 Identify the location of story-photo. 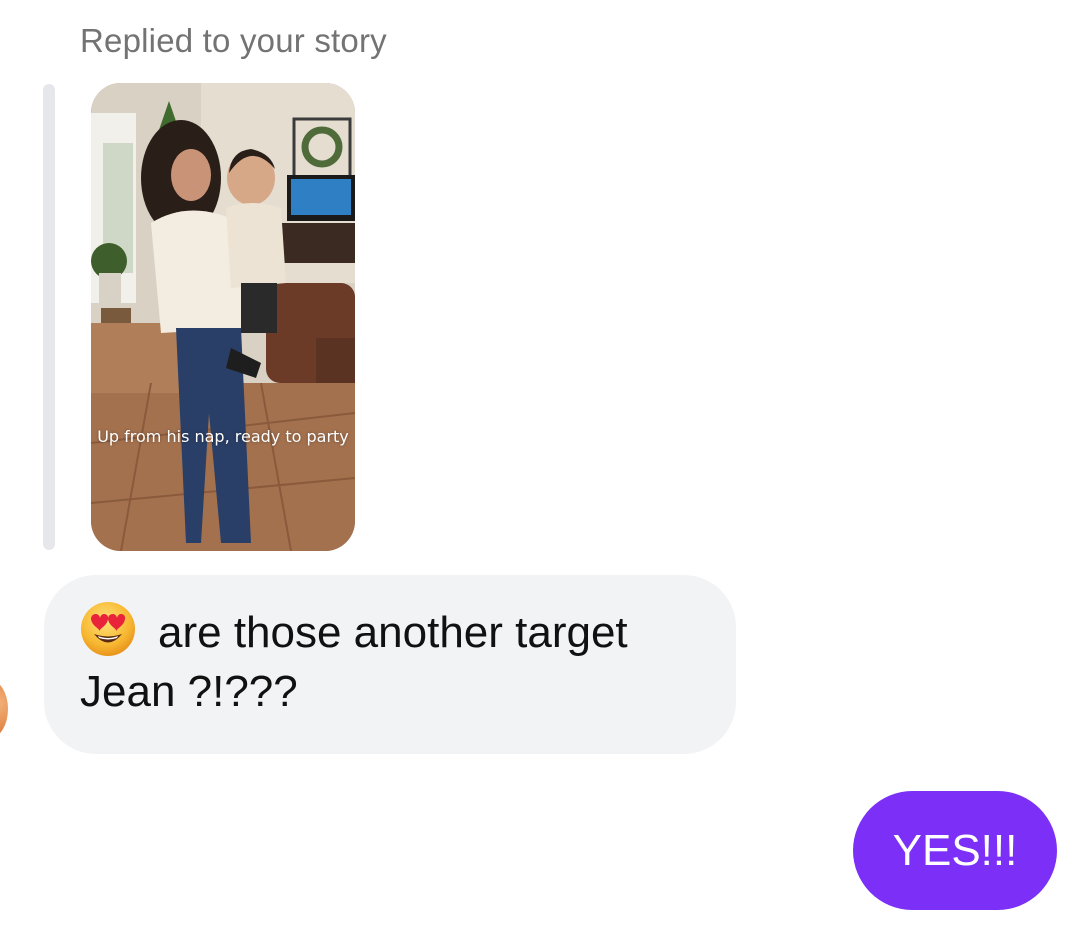
(223, 317).